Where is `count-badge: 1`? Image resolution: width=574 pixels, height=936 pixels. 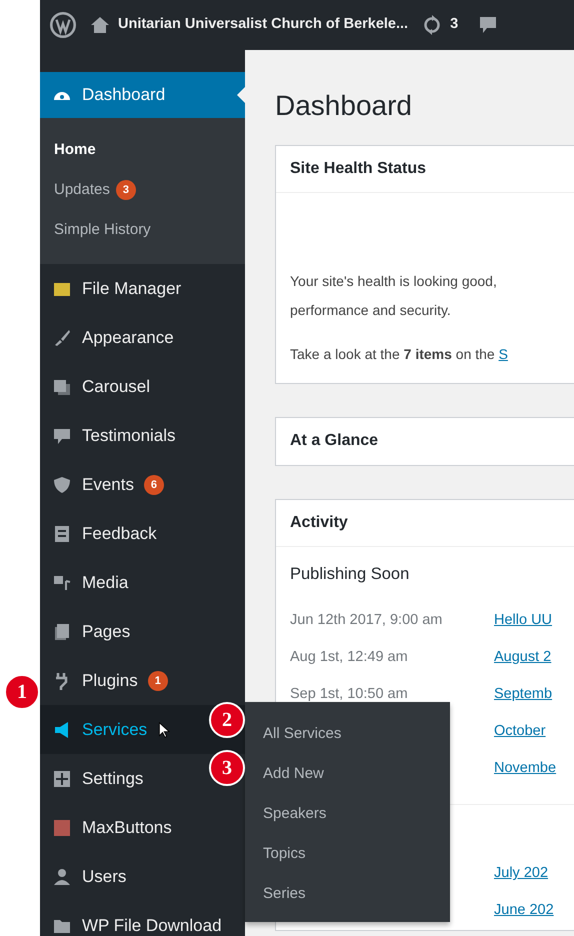
count-badge: 1 is located at coordinates (158, 680).